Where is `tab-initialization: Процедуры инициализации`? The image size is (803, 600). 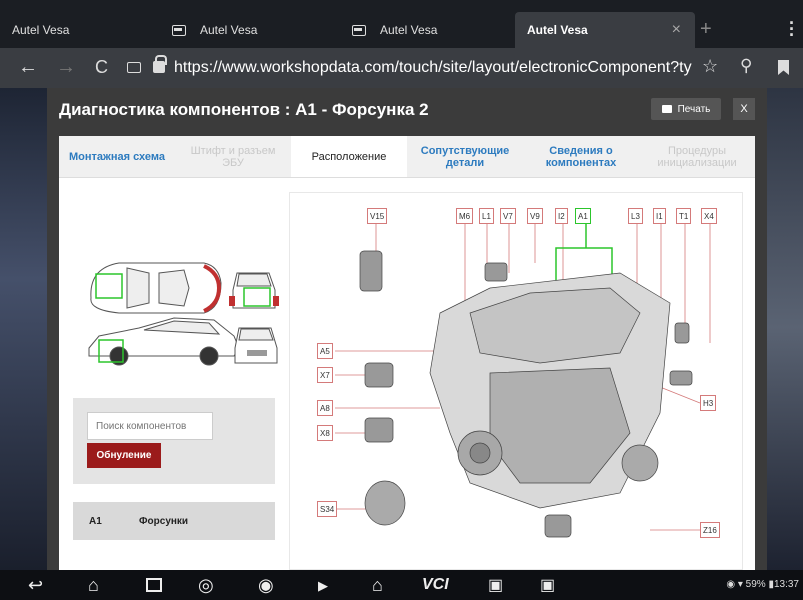
tab-initialization: Процедуры инициализации is located at coordinates (697, 156).